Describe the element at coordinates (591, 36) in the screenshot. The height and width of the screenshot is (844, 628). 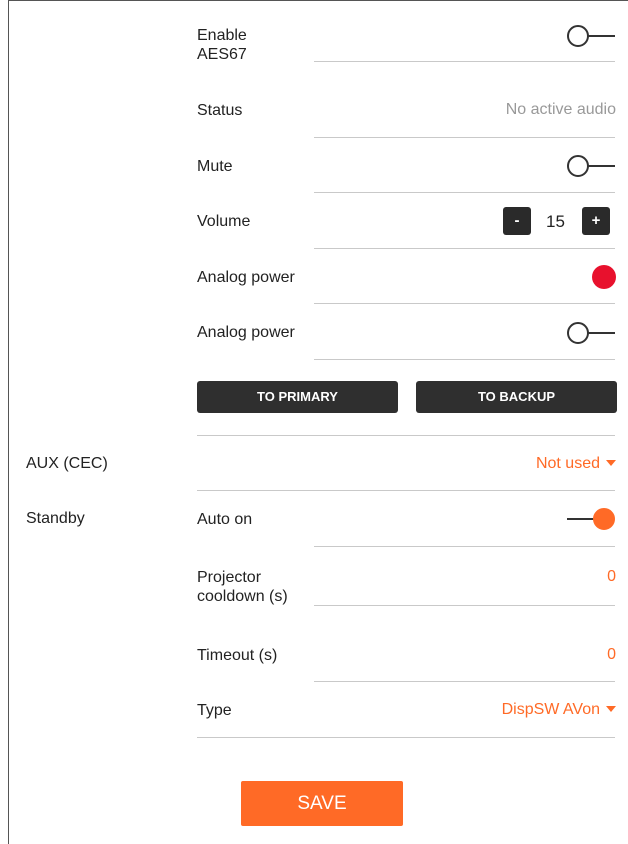
I see `enable-aes67-toggle` at that location.